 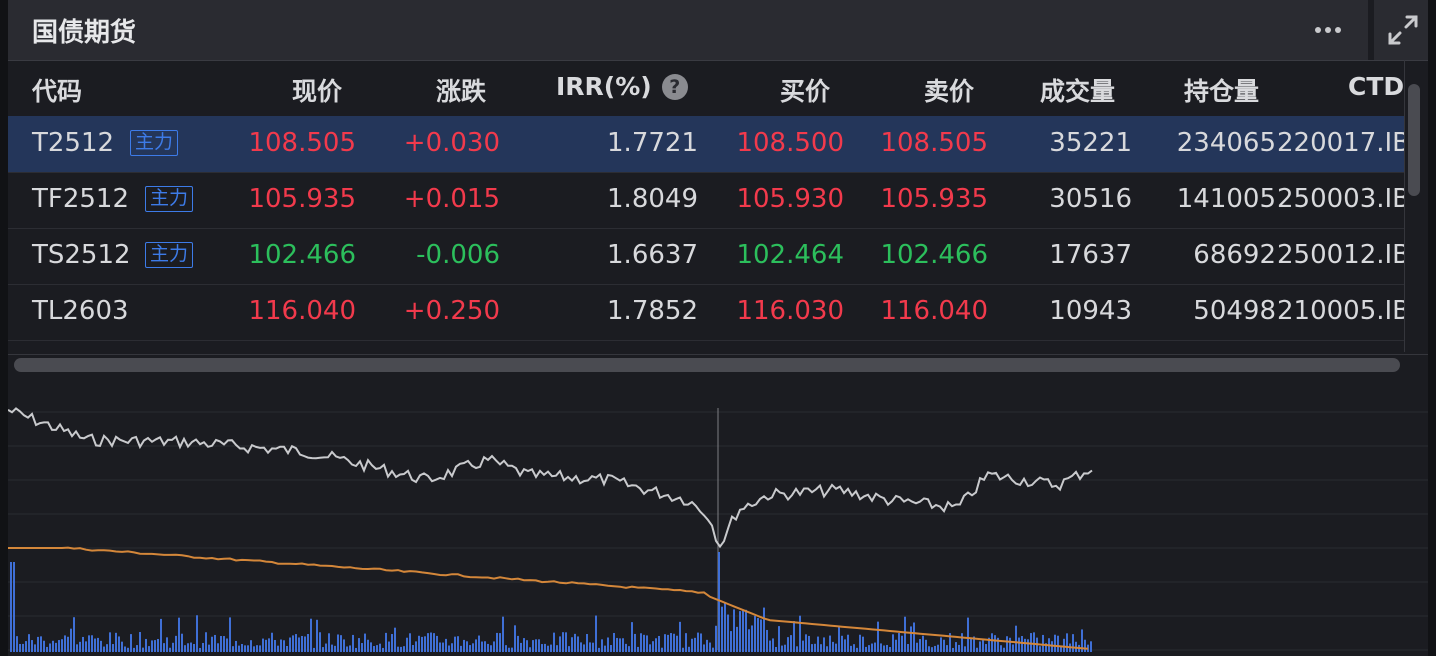 I want to click on row-bid: 102.464, so click(x=790, y=255).